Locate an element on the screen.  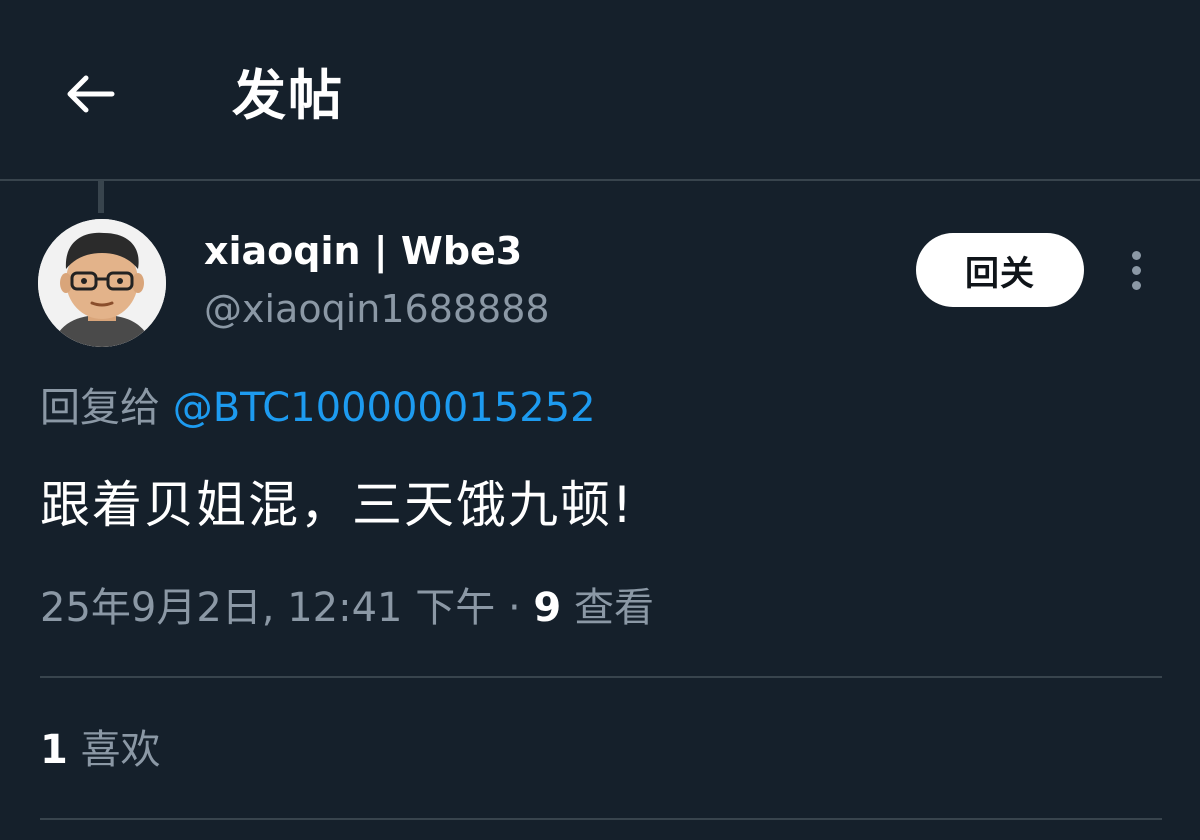
back-button is located at coordinates (90, 94).